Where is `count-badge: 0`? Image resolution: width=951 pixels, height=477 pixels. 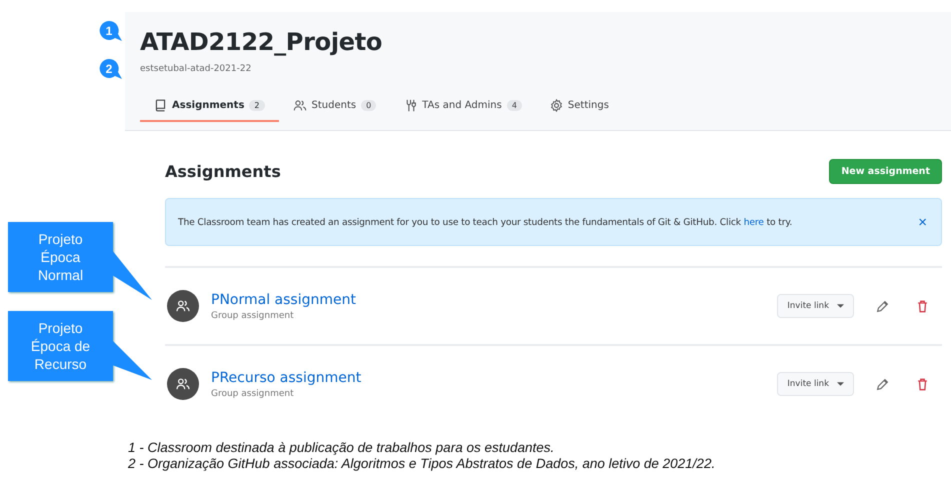 count-badge: 0 is located at coordinates (368, 105).